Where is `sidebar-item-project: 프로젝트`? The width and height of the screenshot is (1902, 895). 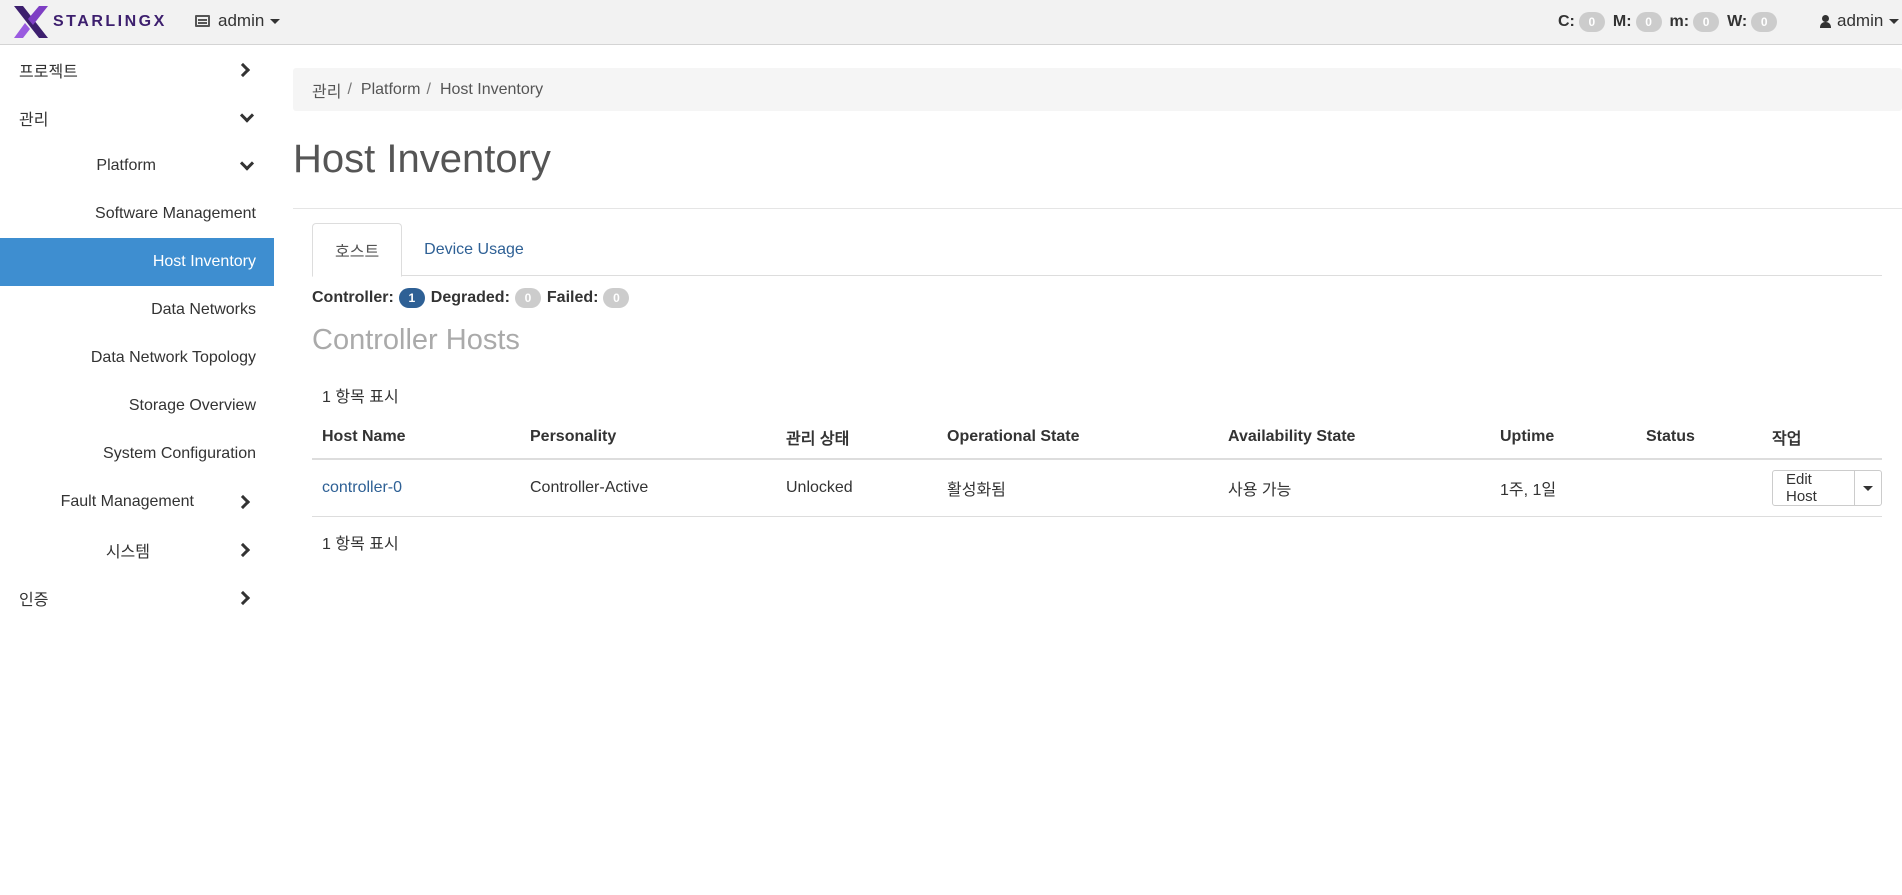
sidebar-item-project: 프로젝트 is located at coordinates (137, 70).